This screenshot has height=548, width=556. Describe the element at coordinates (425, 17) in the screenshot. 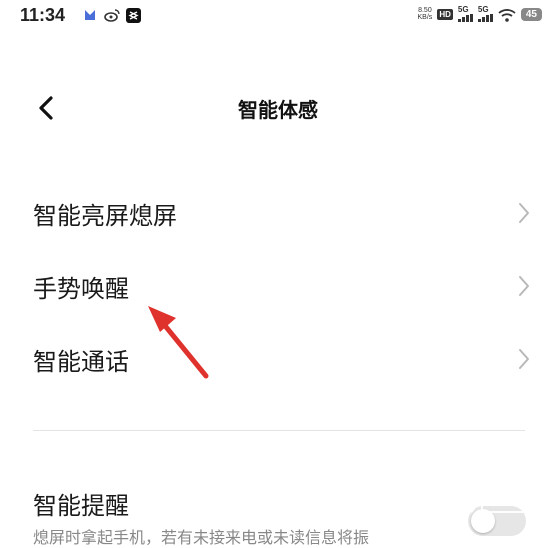

I see `network-speed-unit: KB/s` at that location.